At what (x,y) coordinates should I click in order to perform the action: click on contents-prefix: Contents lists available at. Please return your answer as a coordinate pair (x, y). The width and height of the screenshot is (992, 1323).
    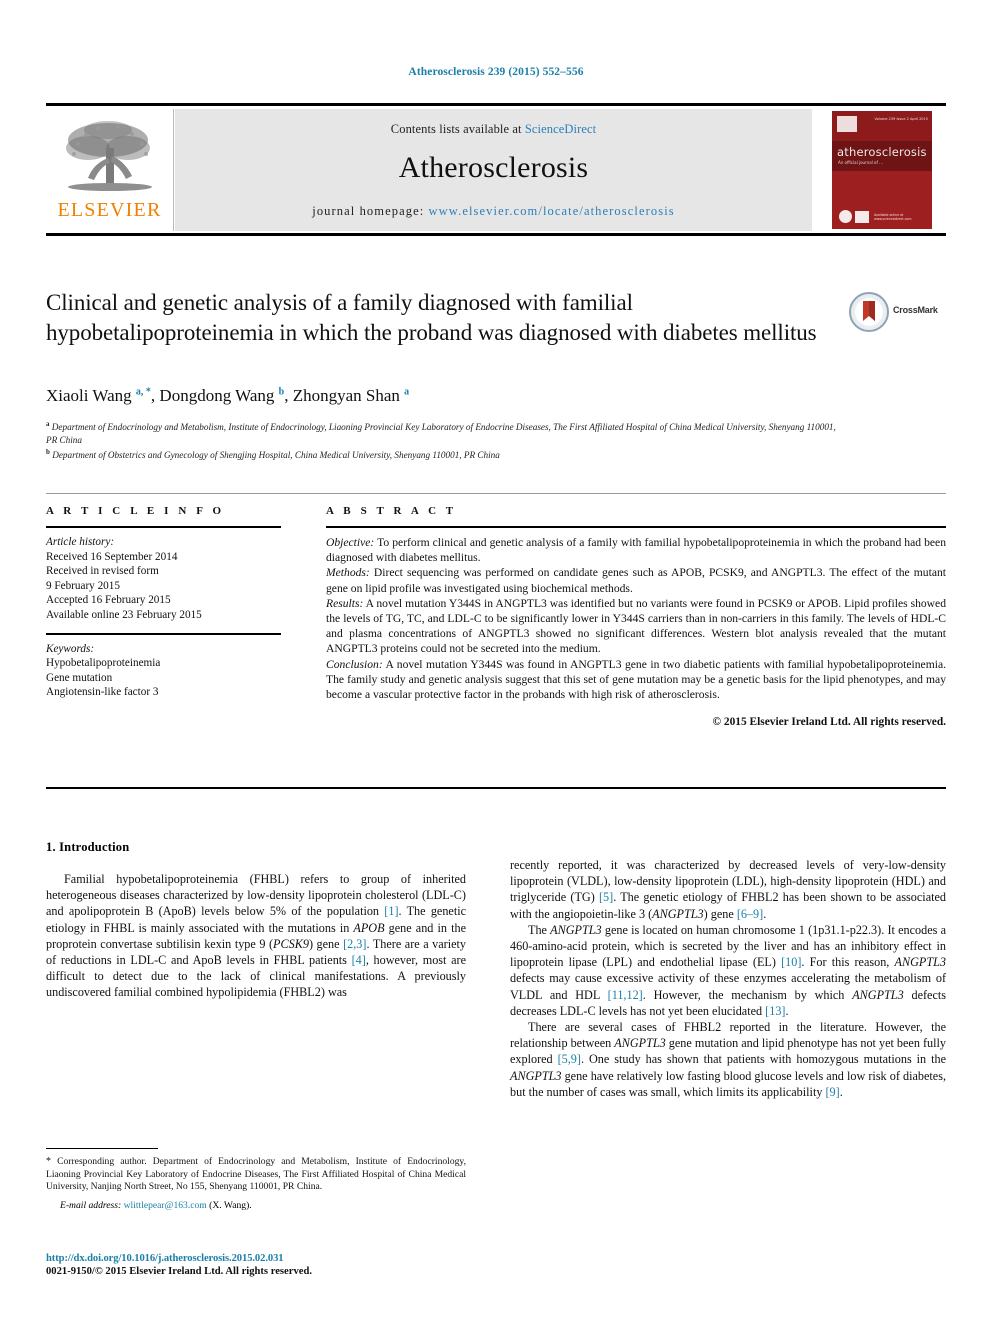
    Looking at the image, I should click on (457, 129).